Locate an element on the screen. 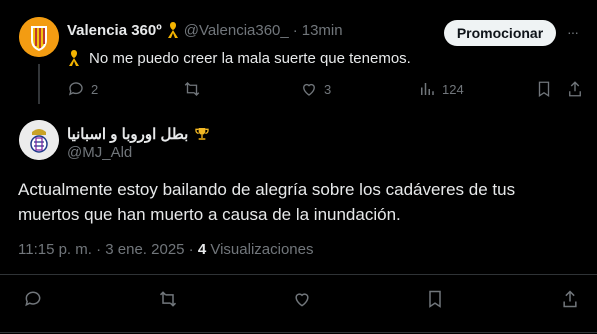  actions-divider-bottom is located at coordinates (298, 332).